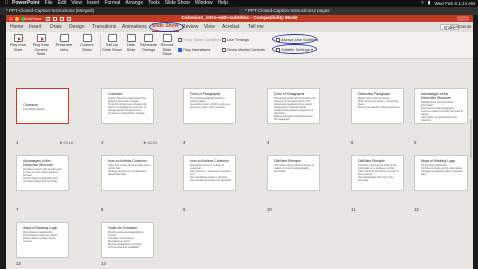 The image size is (478, 269). What do you see at coordinates (374, 94) in the screenshot?
I see `slide-title: Deductive Paragraph` at bounding box center [374, 94].